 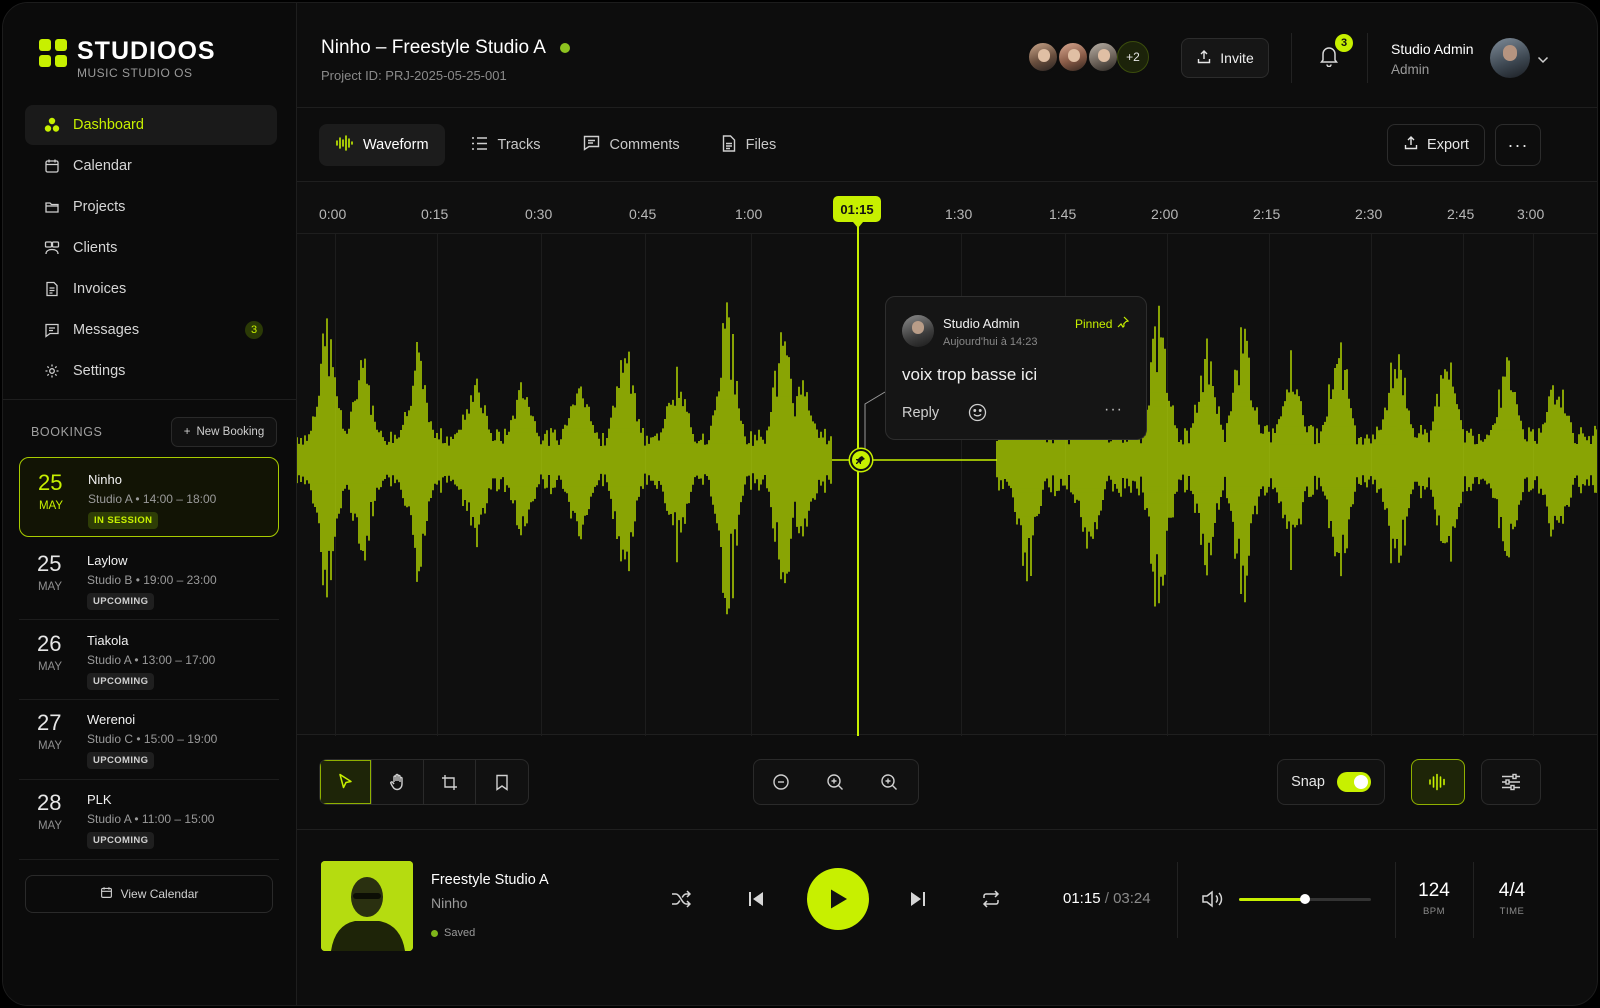 I want to click on playhead-time-badge: 01:15, so click(x=857, y=209).